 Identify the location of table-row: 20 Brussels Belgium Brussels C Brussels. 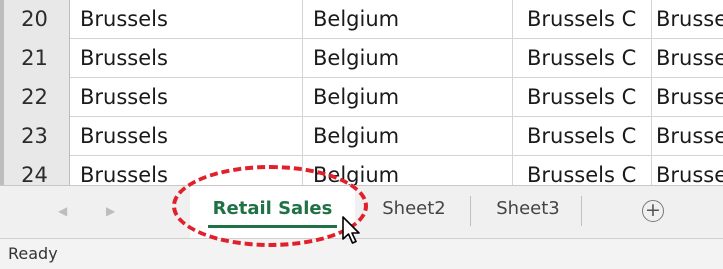
(361, 19).